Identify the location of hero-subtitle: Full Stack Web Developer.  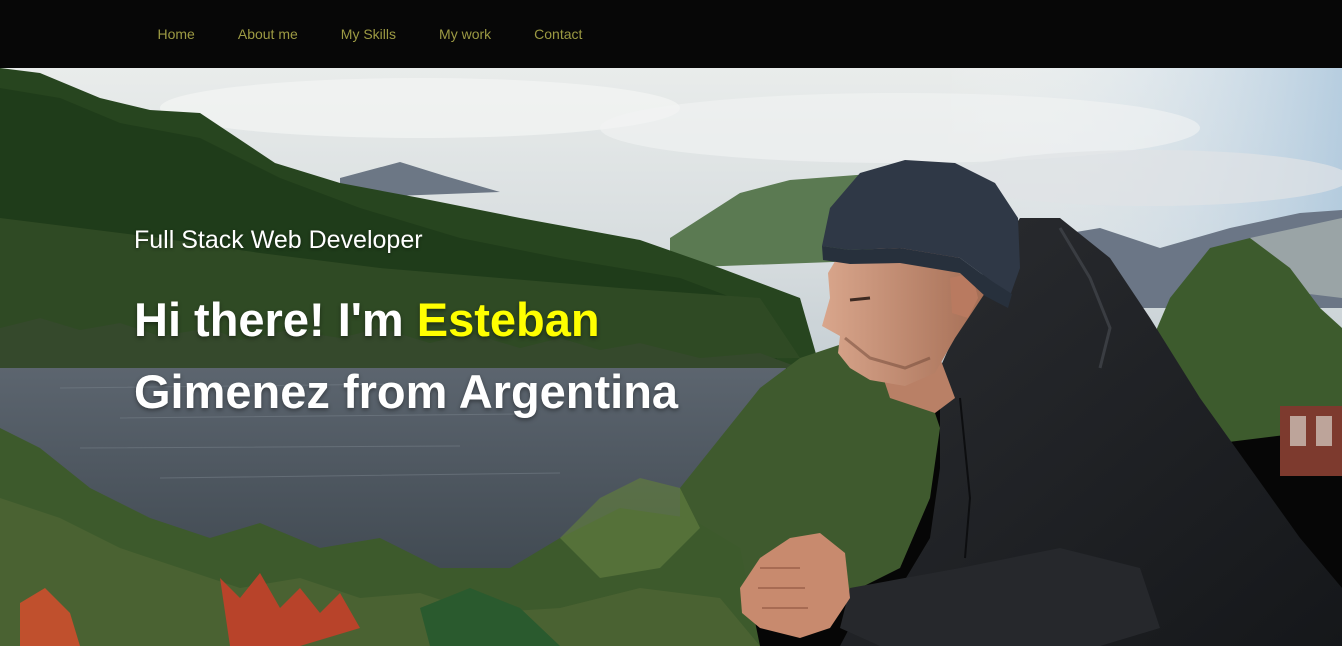
(278, 240).